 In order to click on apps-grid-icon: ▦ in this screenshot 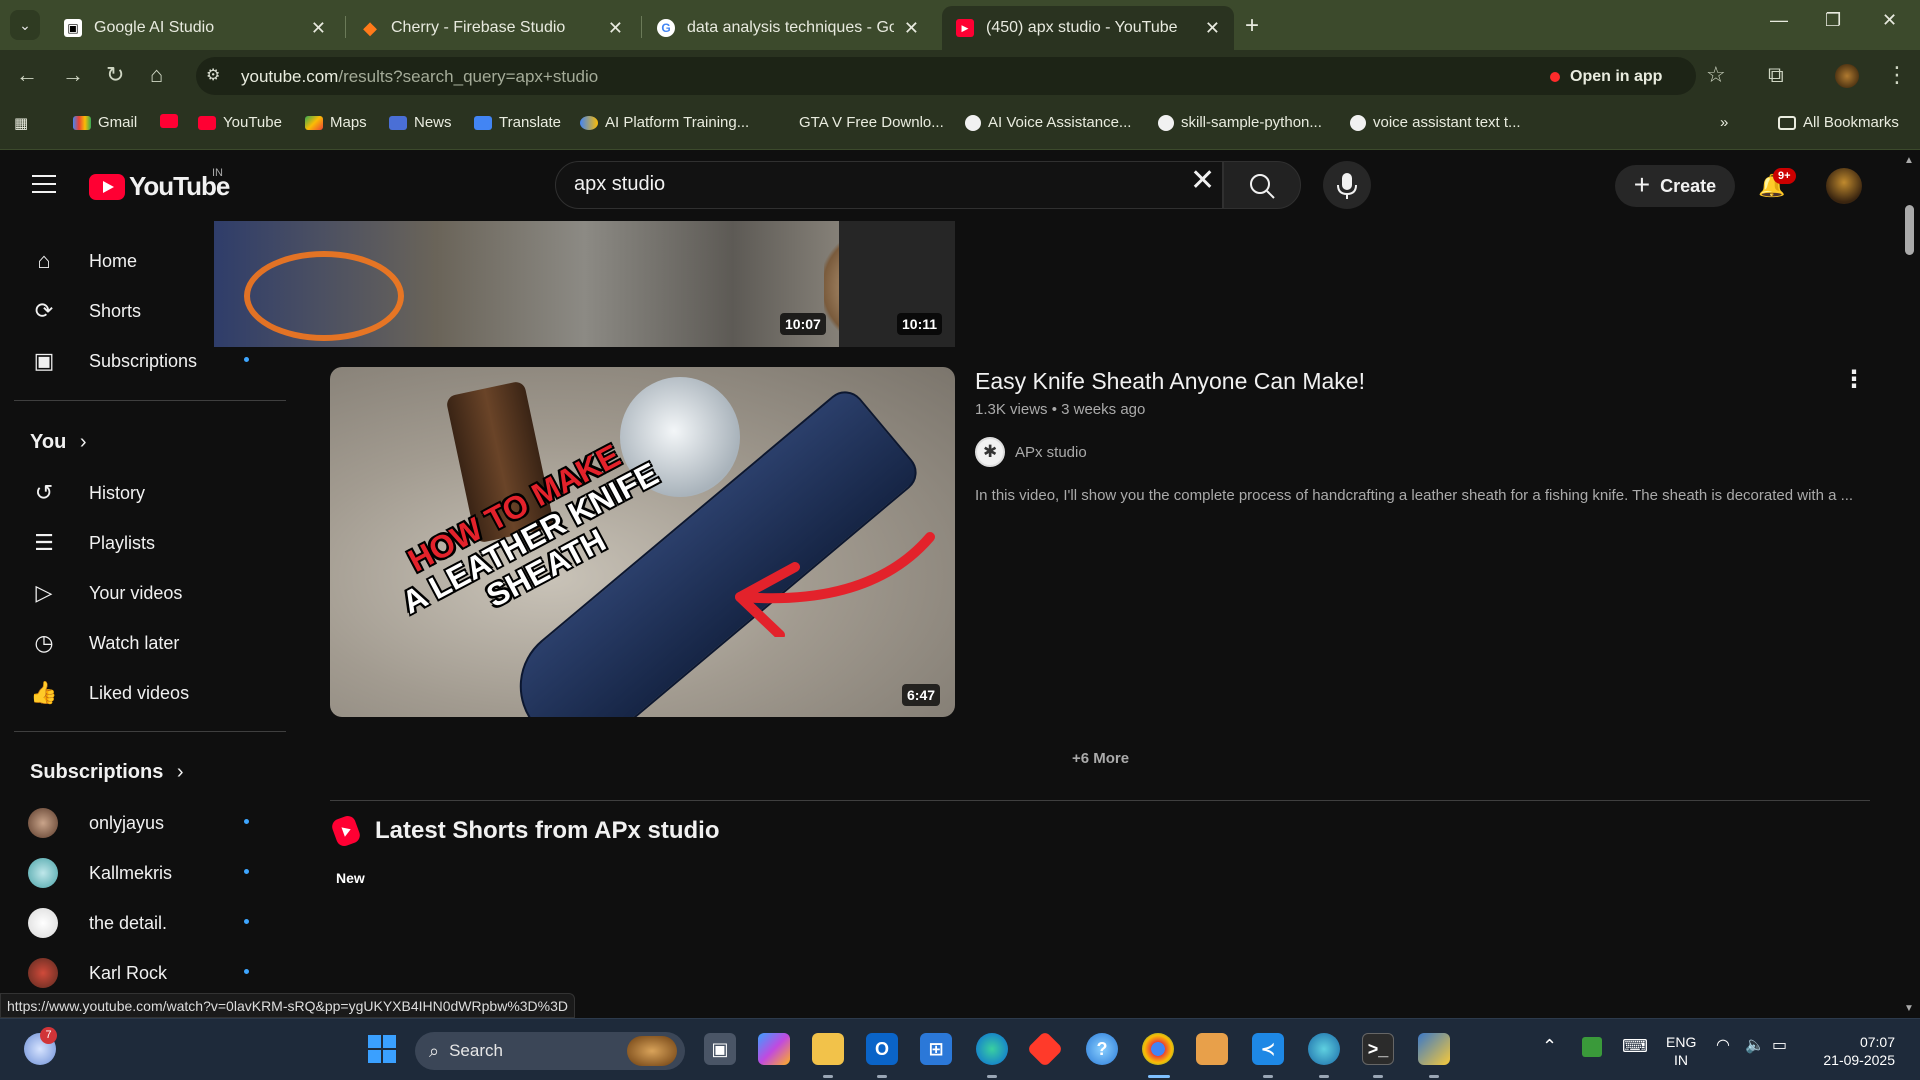, I will do `click(21, 123)`.